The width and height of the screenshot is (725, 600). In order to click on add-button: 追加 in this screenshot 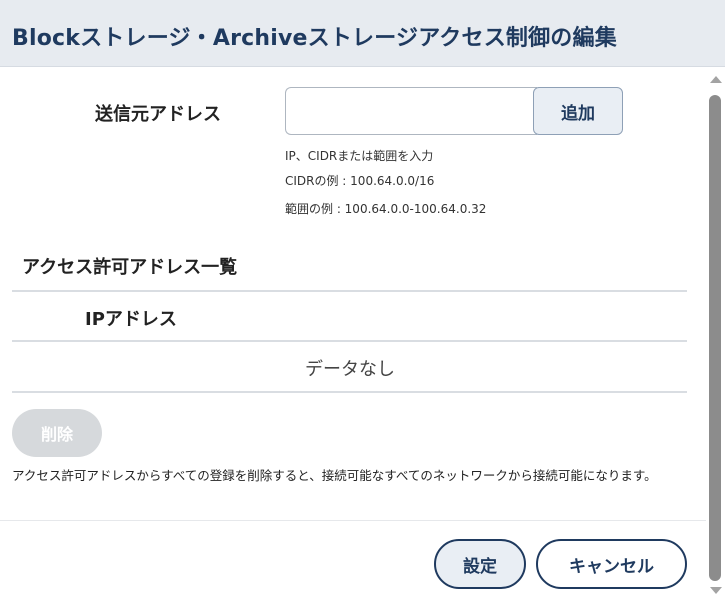, I will do `click(578, 111)`.